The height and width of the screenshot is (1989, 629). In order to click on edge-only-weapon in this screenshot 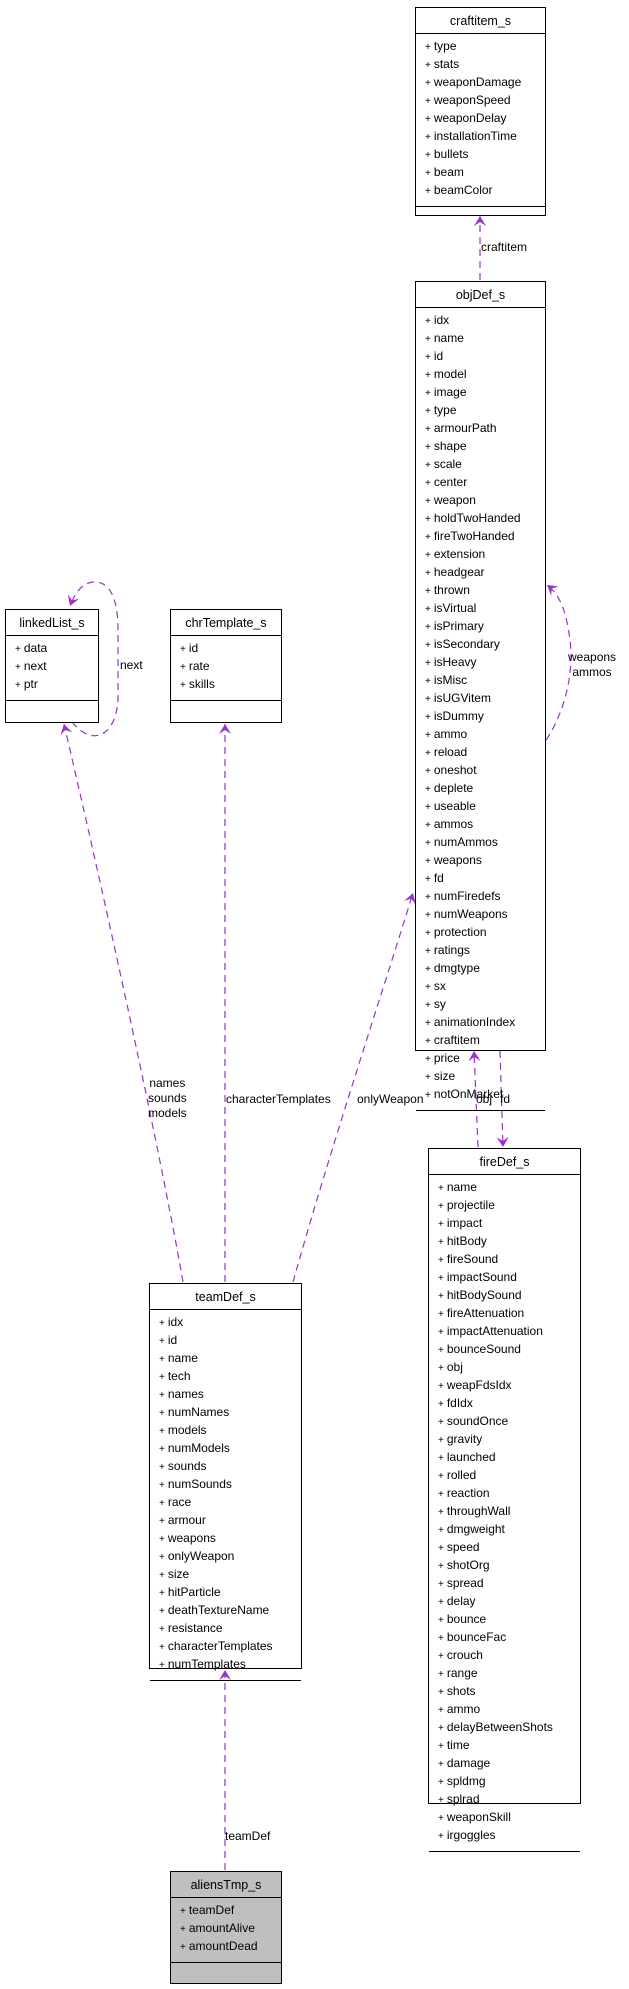, I will do `click(354, 1087)`.